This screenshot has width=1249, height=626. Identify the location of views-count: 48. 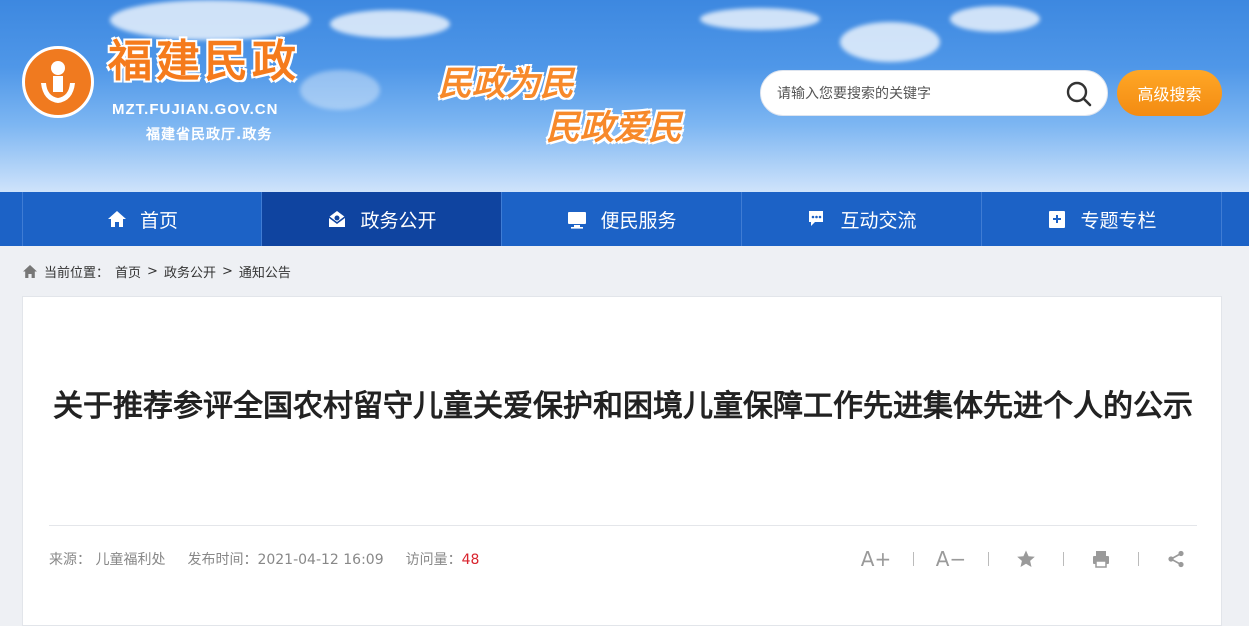
(470, 560).